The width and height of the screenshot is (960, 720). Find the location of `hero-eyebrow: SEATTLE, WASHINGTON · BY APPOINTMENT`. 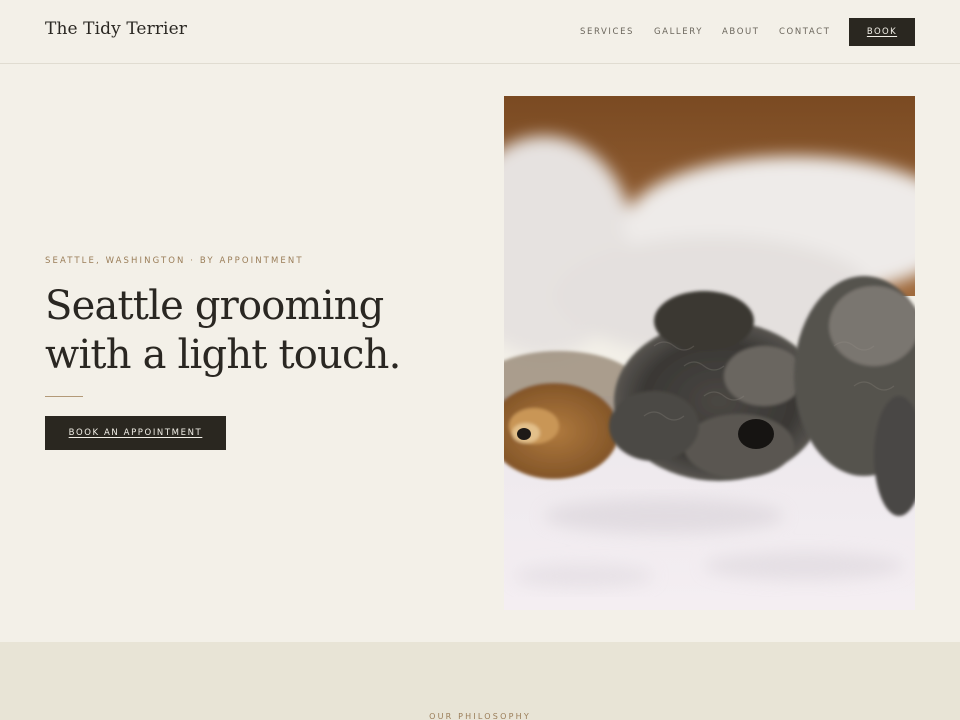

hero-eyebrow: SEATTLE, WASHINGTON · BY APPOINTMENT is located at coordinates (174, 261).